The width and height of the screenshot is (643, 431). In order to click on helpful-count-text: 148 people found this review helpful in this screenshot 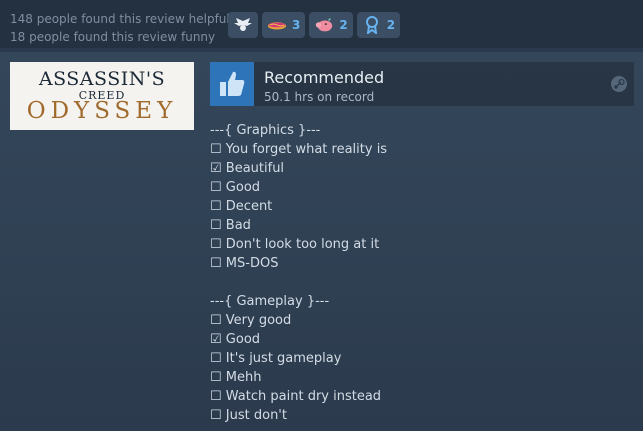, I will do `click(120, 19)`.